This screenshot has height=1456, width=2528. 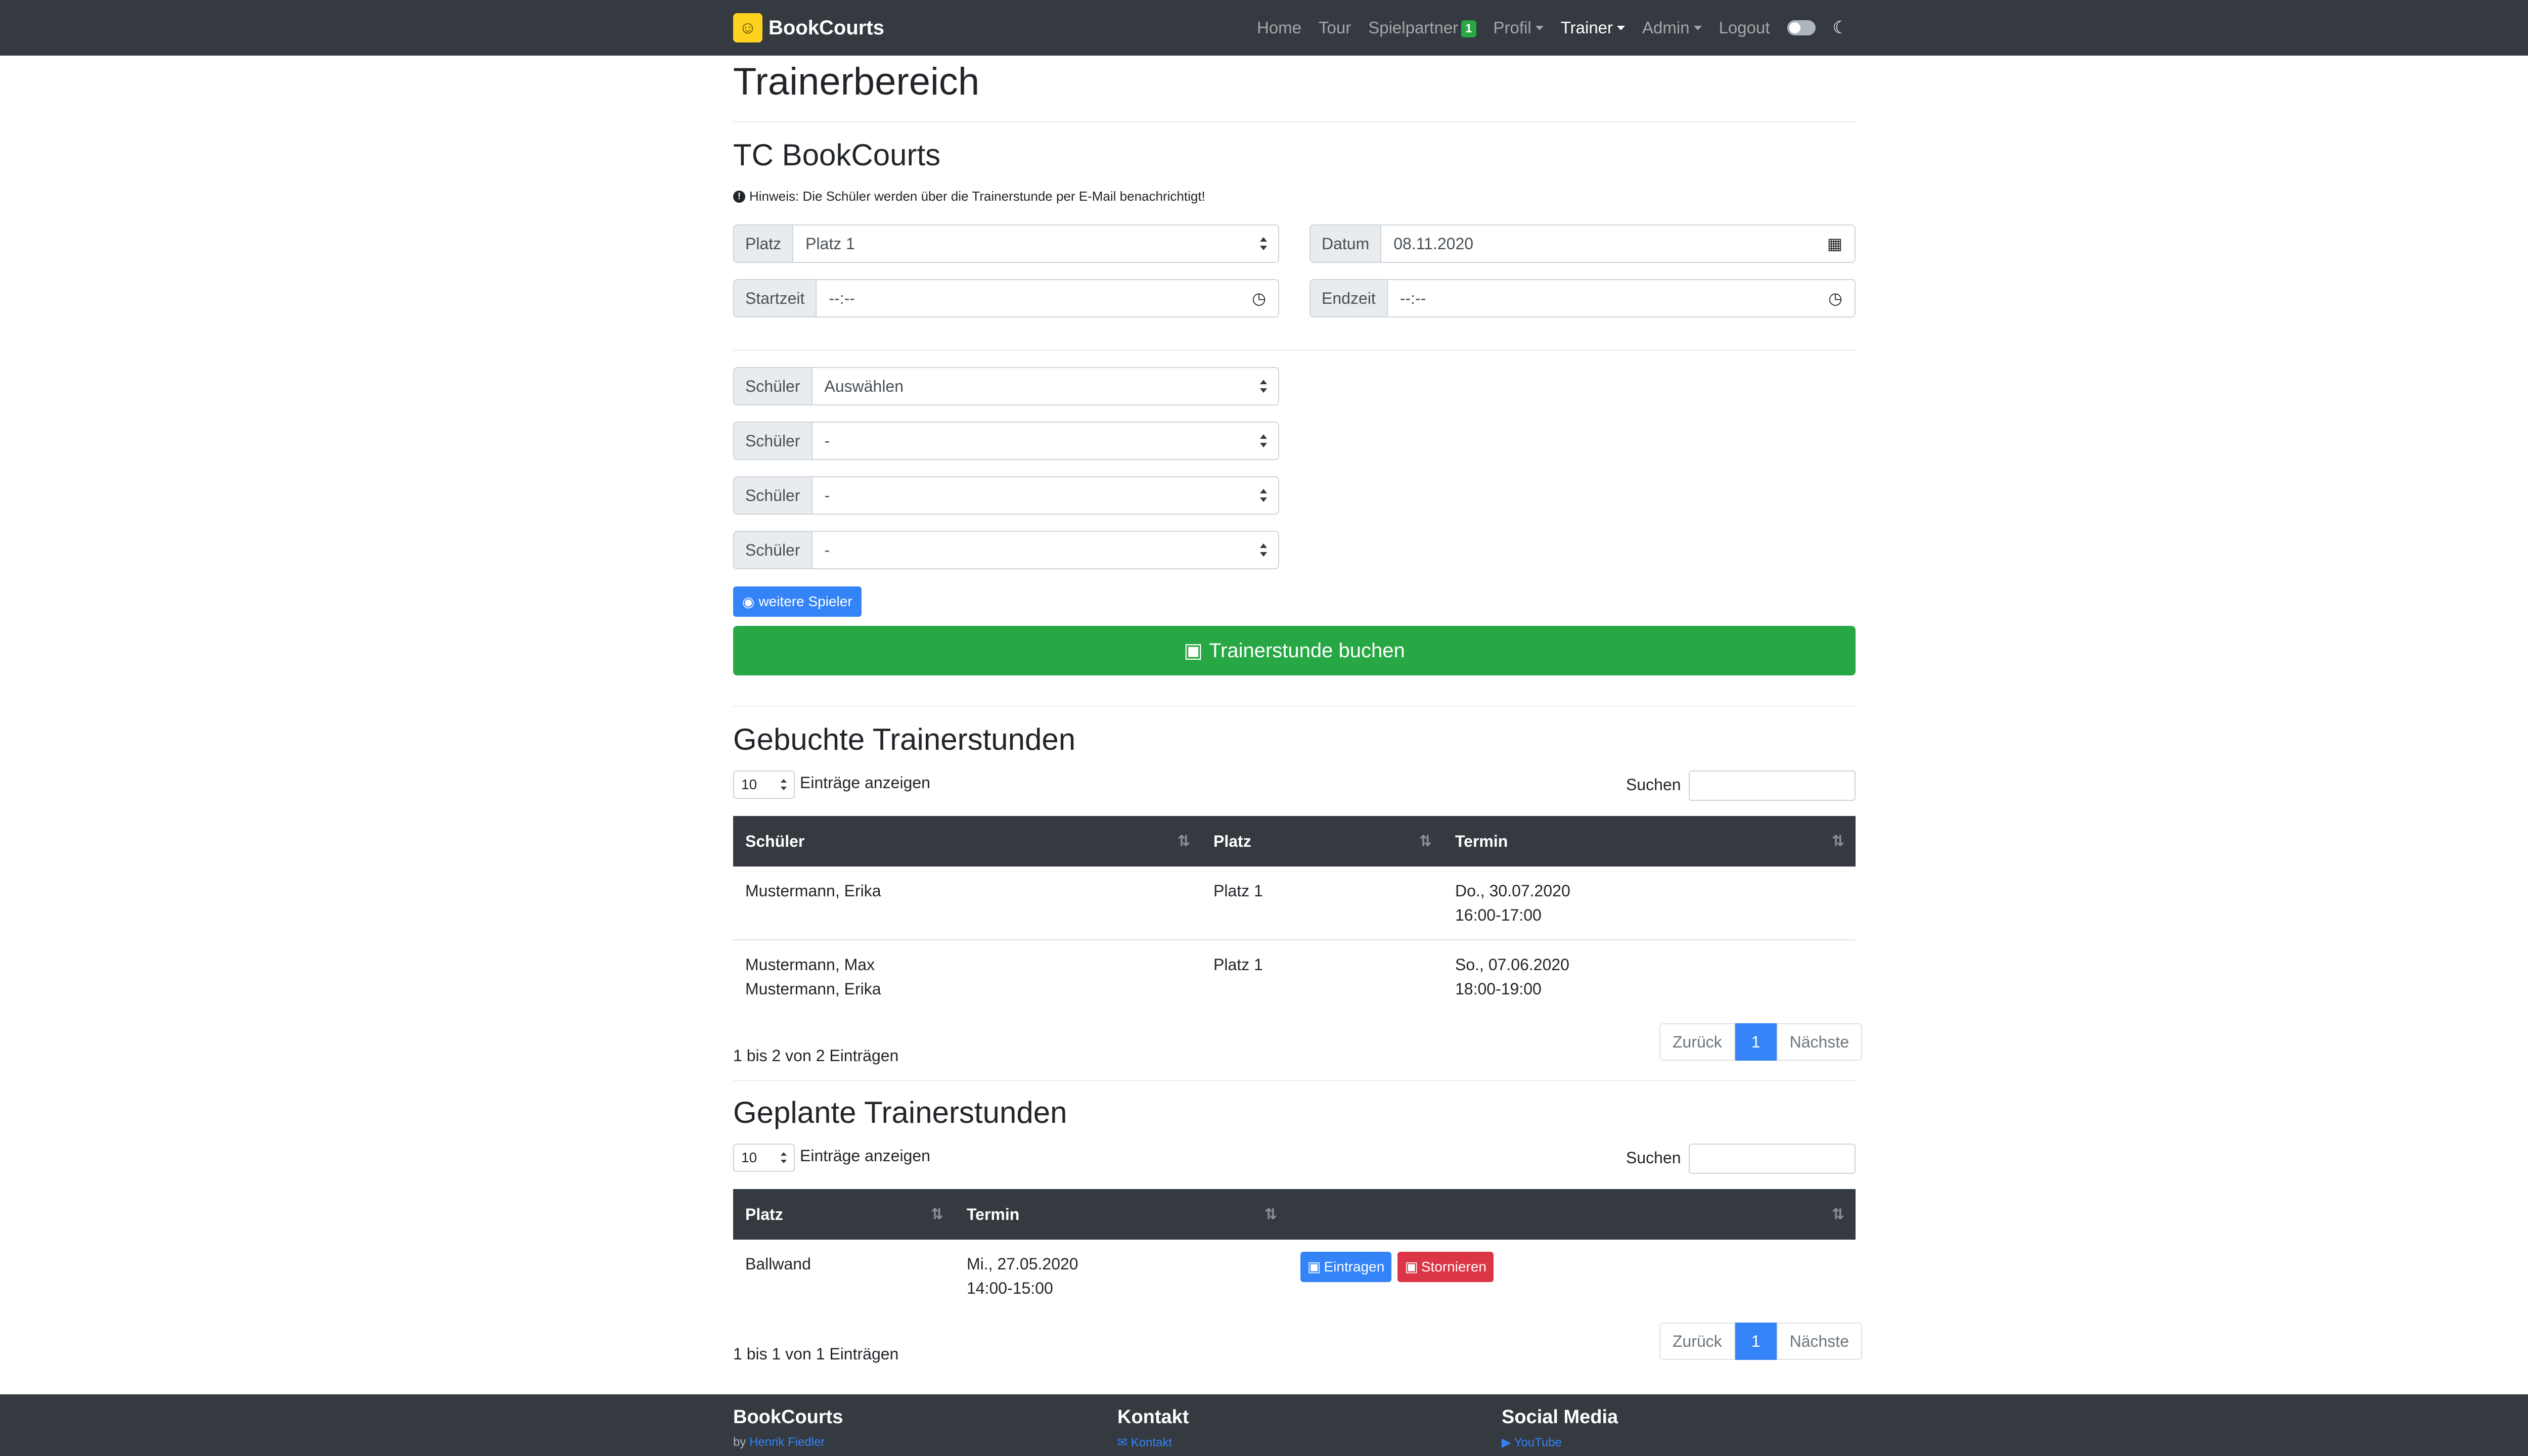 What do you see at coordinates (1594, 27) in the screenshot?
I see `nav-trainer: Trainer` at bounding box center [1594, 27].